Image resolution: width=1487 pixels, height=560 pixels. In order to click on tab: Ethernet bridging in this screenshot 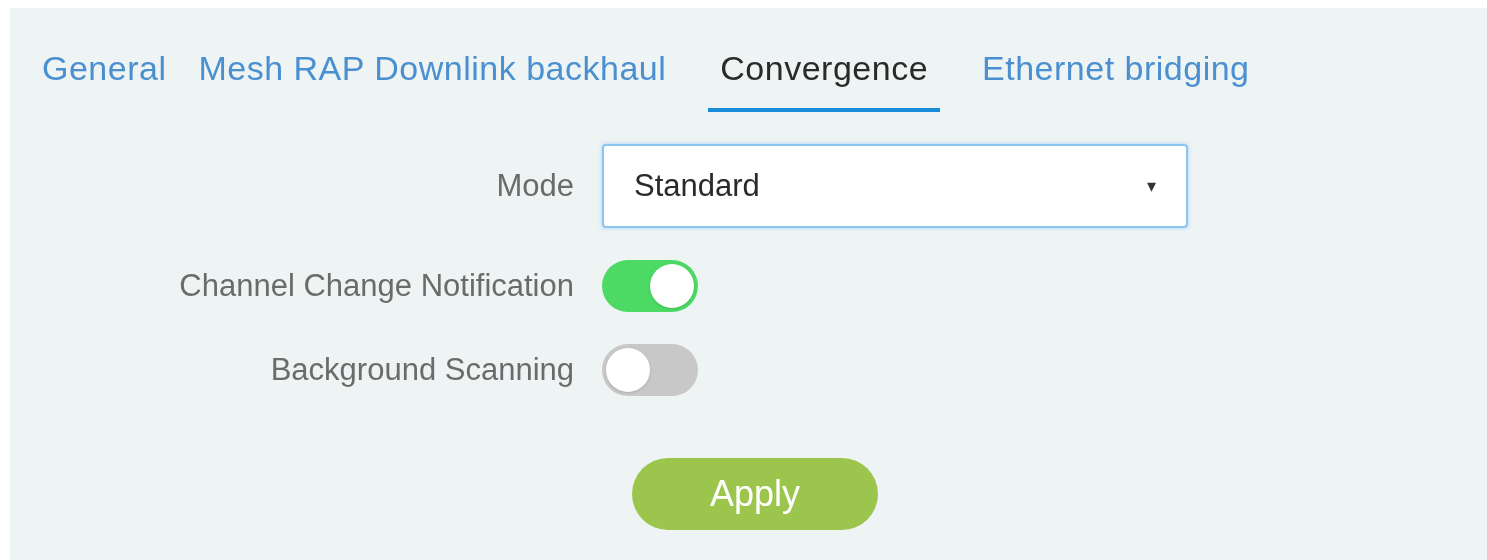, I will do `click(1116, 80)`.